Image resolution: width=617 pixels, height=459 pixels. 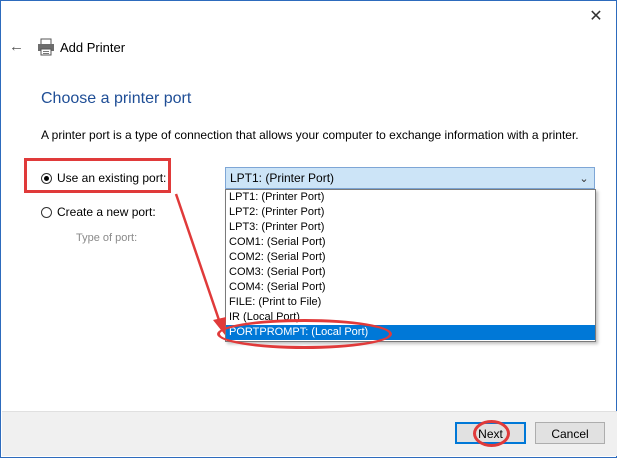 I want to click on port-option: LPT3: (Printer Port), so click(x=410, y=227).